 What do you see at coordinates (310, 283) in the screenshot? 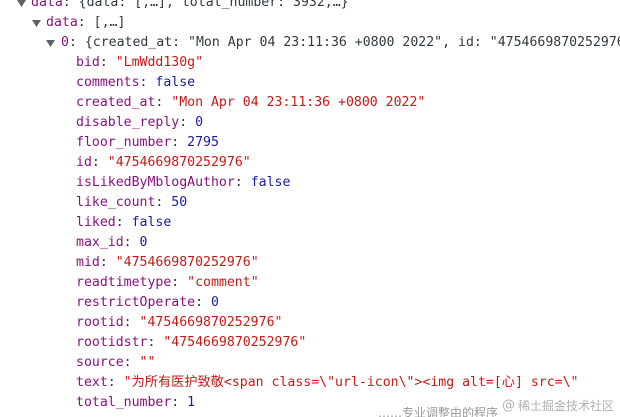
I see `tree-row-property: readtimetype: "comment"` at bounding box center [310, 283].